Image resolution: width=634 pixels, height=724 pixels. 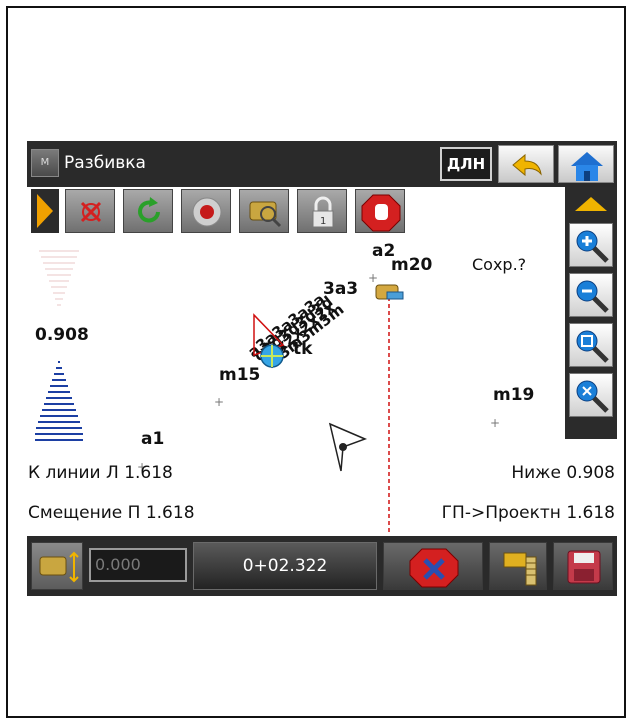 What do you see at coordinates (341, 289) in the screenshot?
I see `point-label-cluster: 3a3` at bounding box center [341, 289].